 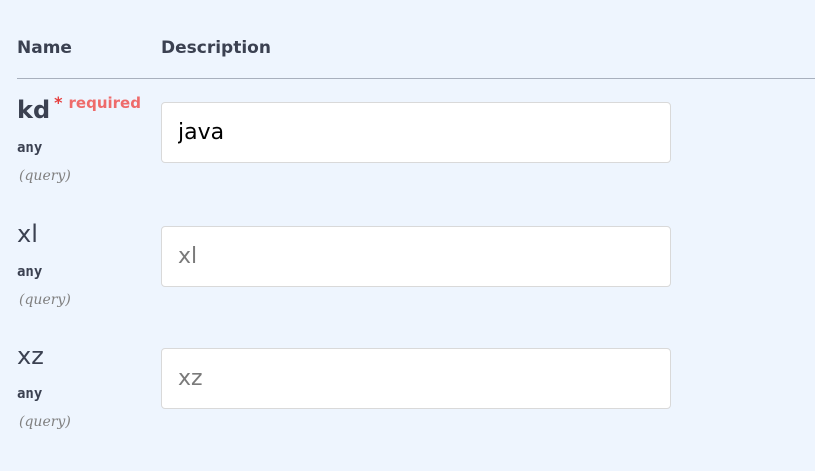 What do you see at coordinates (27, 234) in the screenshot?
I see `parameter-name: xl` at bounding box center [27, 234].